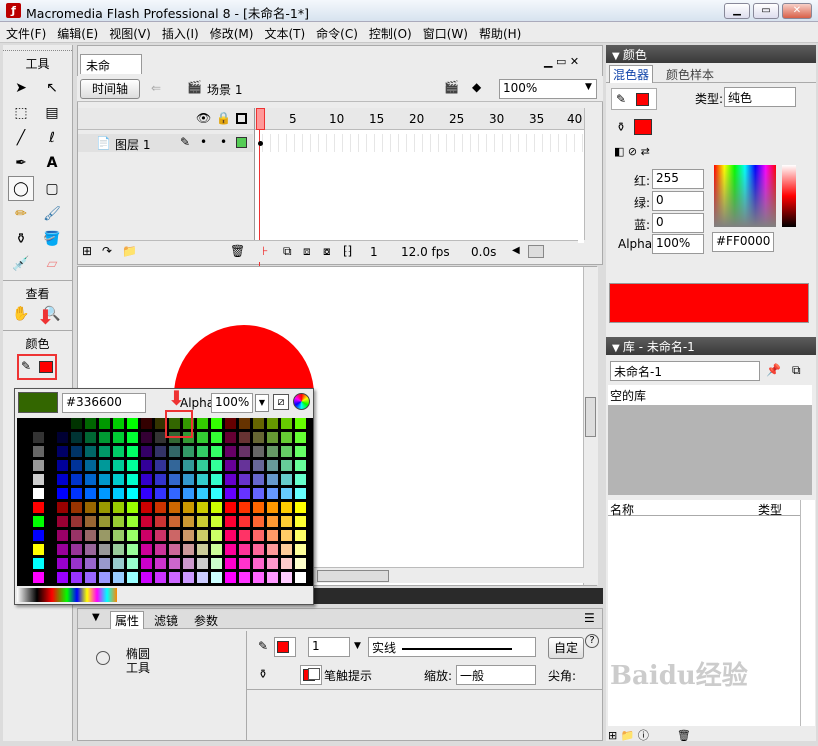  Describe the element at coordinates (451, 87) in the screenshot. I see `edit-scene-icon: 🎬` at that location.